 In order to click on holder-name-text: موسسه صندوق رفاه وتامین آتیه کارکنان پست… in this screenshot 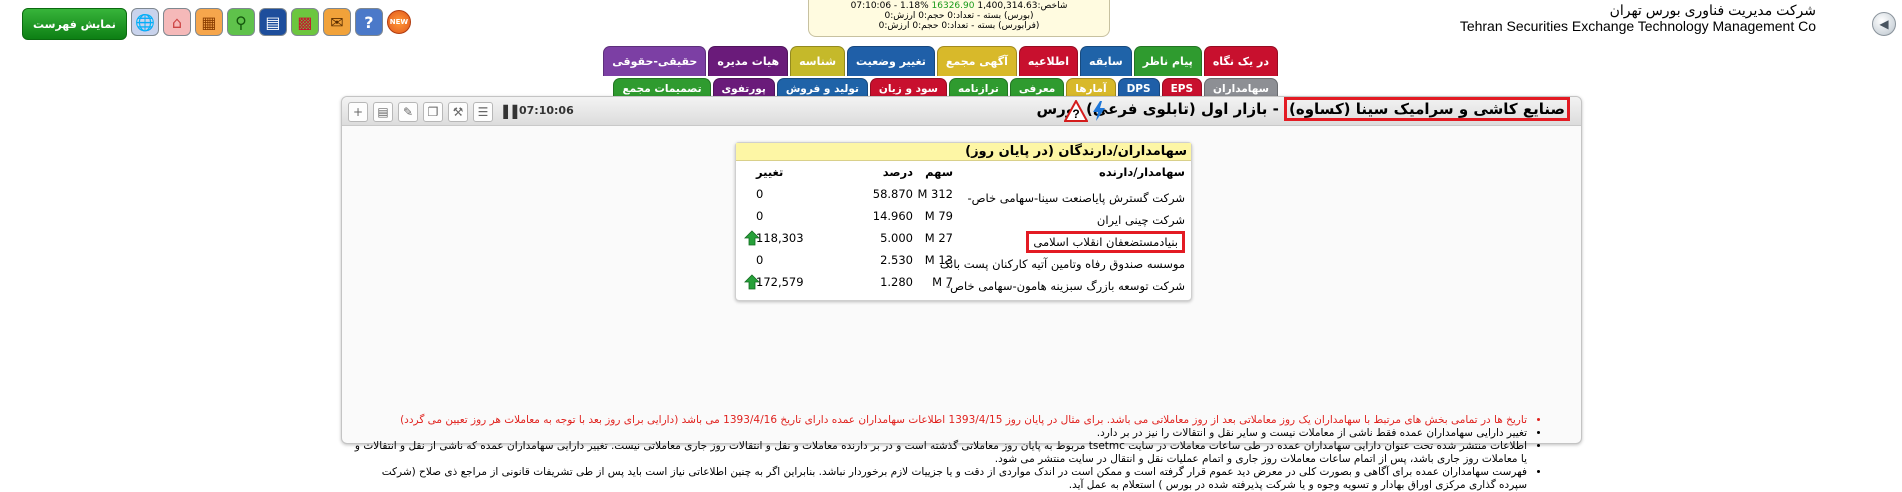, I will do `click(1062, 264)`.